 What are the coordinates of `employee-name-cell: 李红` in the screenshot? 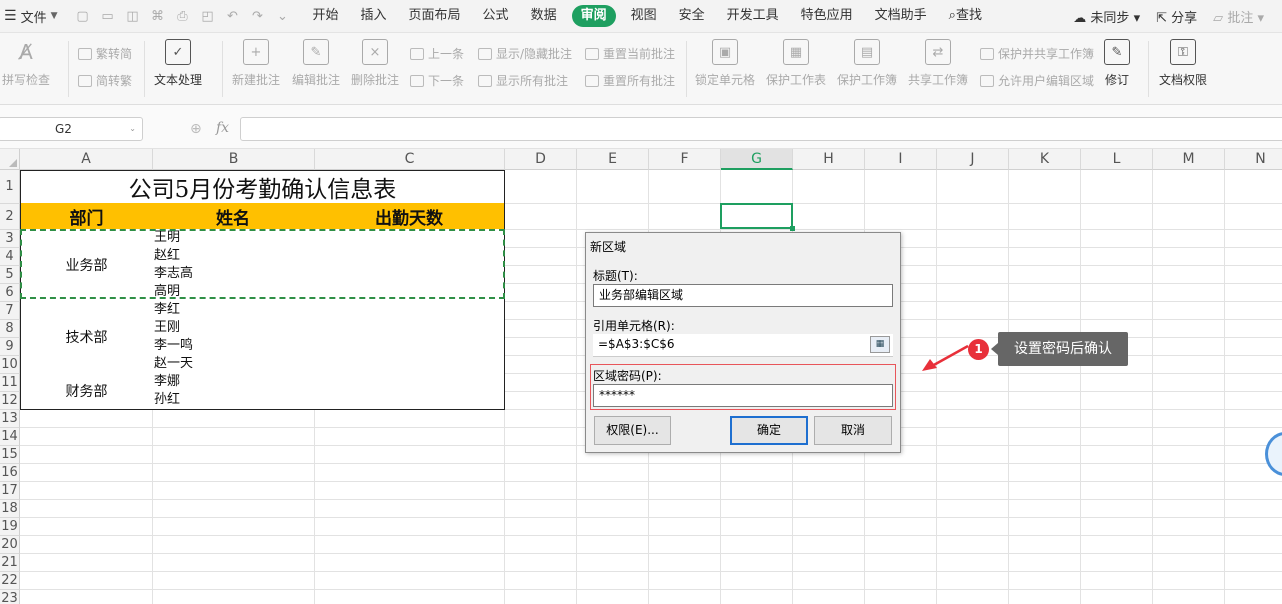 It's located at (233, 310).